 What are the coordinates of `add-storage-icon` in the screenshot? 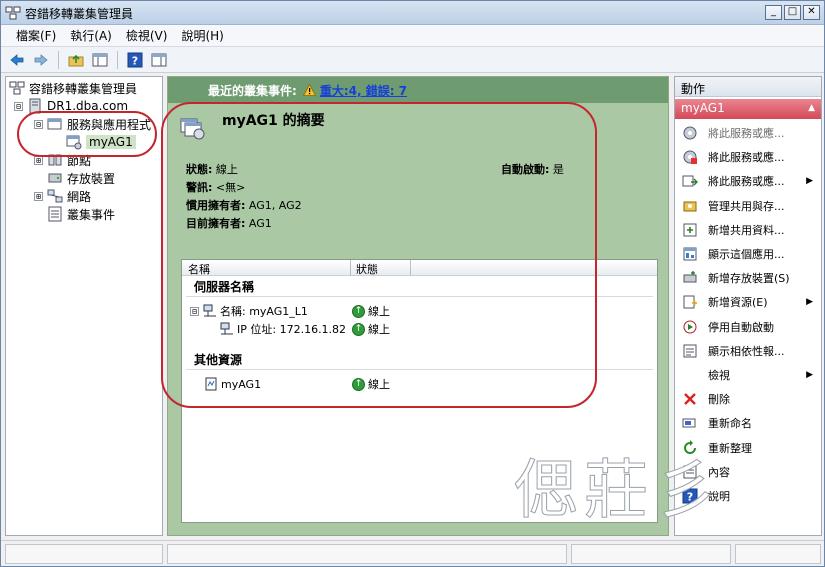 It's located at (690, 277).